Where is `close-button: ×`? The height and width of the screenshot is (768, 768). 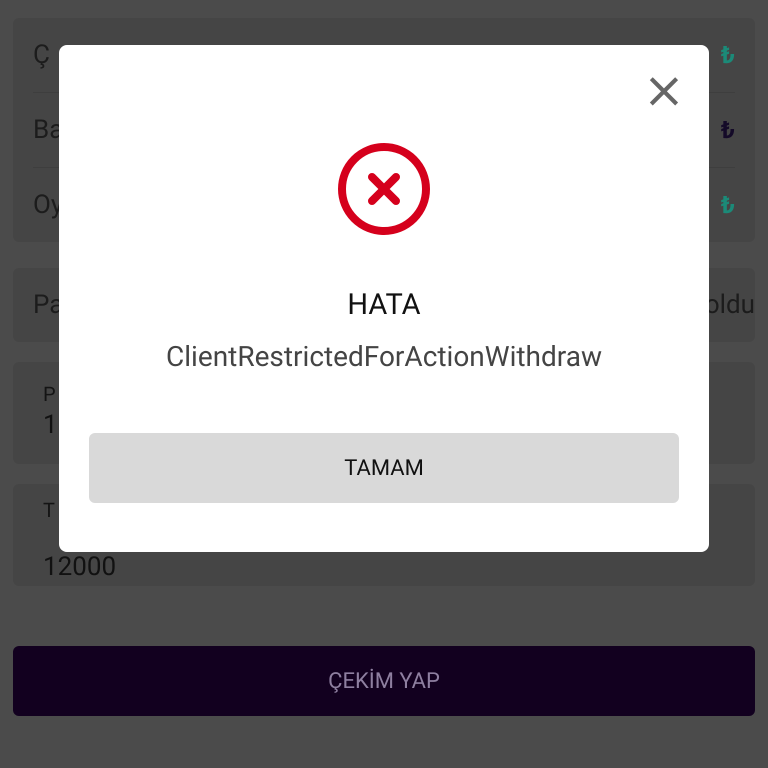 close-button: × is located at coordinates (662, 90).